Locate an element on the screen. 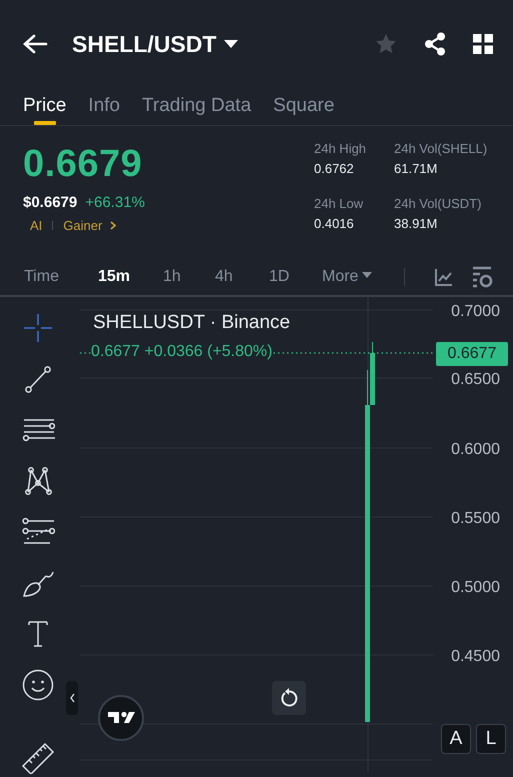 The height and width of the screenshot is (777, 513). interval-tab: 1h is located at coordinates (172, 276).